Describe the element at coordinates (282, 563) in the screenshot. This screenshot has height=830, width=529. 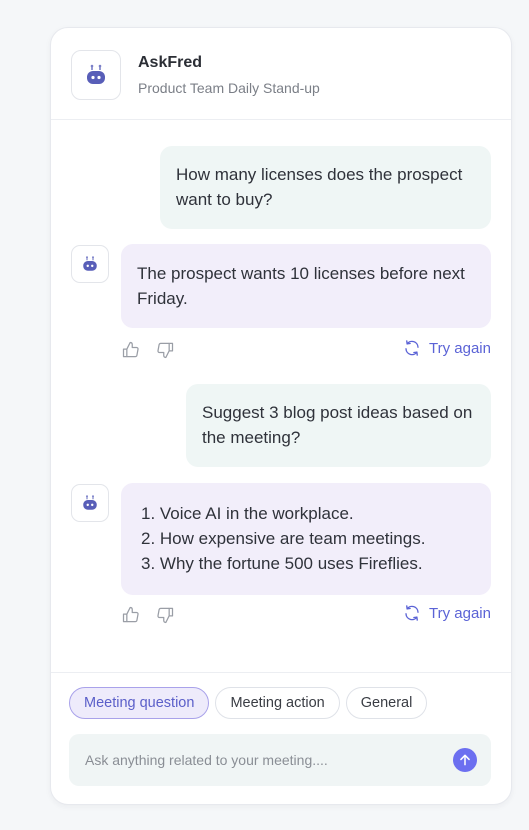
I see `list-item: 3. Why the fortune 500 uses Fireflies.` at that location.